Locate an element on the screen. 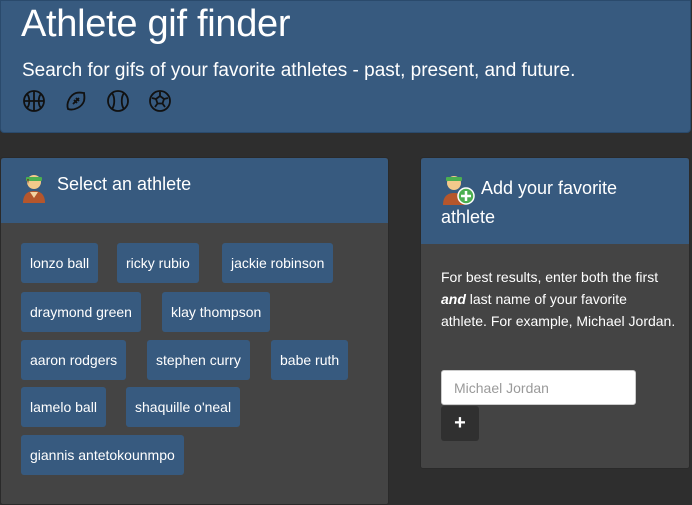 This screenshot has height=505, width=692. athlete-button-lonzo-ball: lonzo ball is located at coordinates (60, 263).